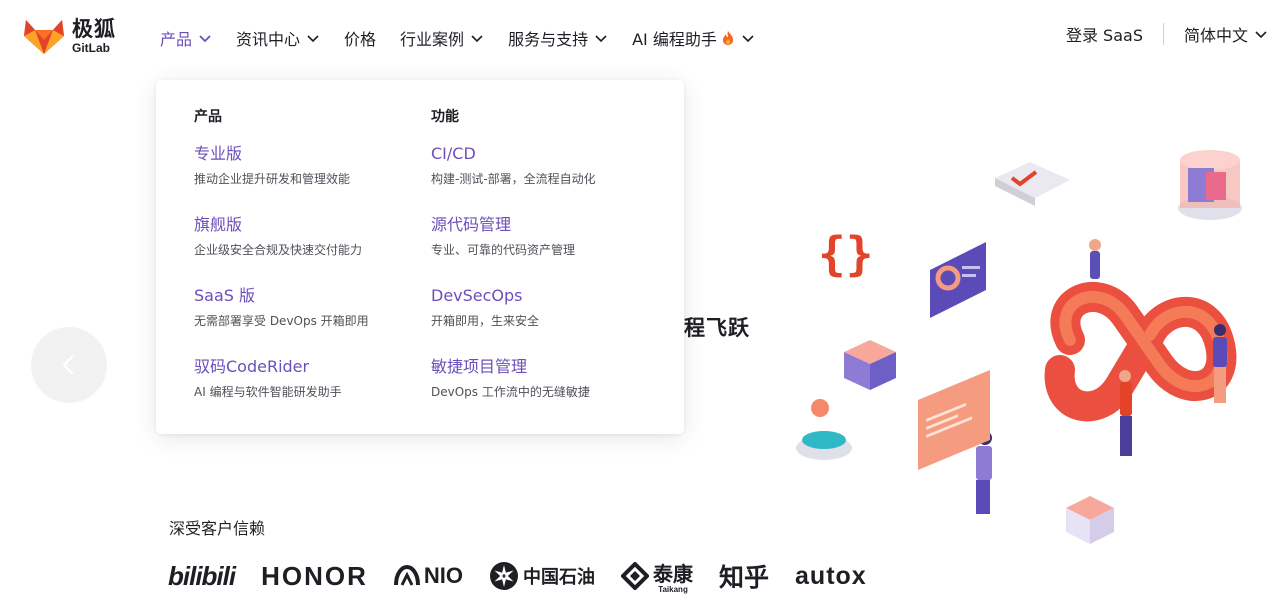 This screenshot has width=1280, height=595. I want to click on login-saas-link: 登录 SaaS, so click(1104, 34).